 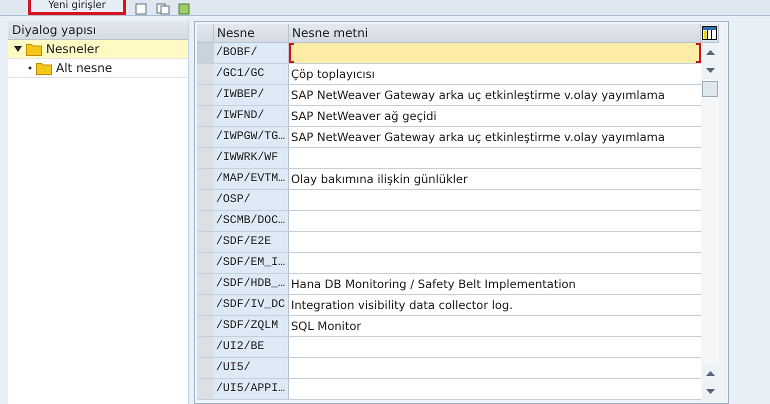 What do you see at coordinates (251, 33) in the screenshot?
I see `column-header: Nesne` at bounding box center [251, 33].